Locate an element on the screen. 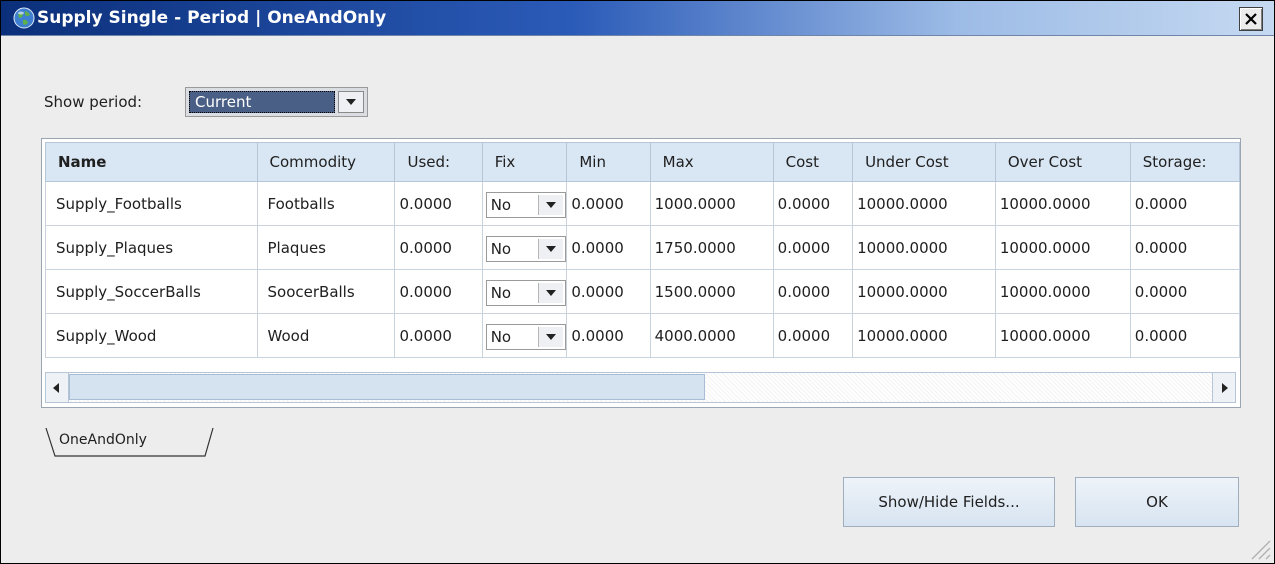 The height and width of the screenshot is (564, 1275). cell-name: Supply_Wood is located at coordinates (151, 335).